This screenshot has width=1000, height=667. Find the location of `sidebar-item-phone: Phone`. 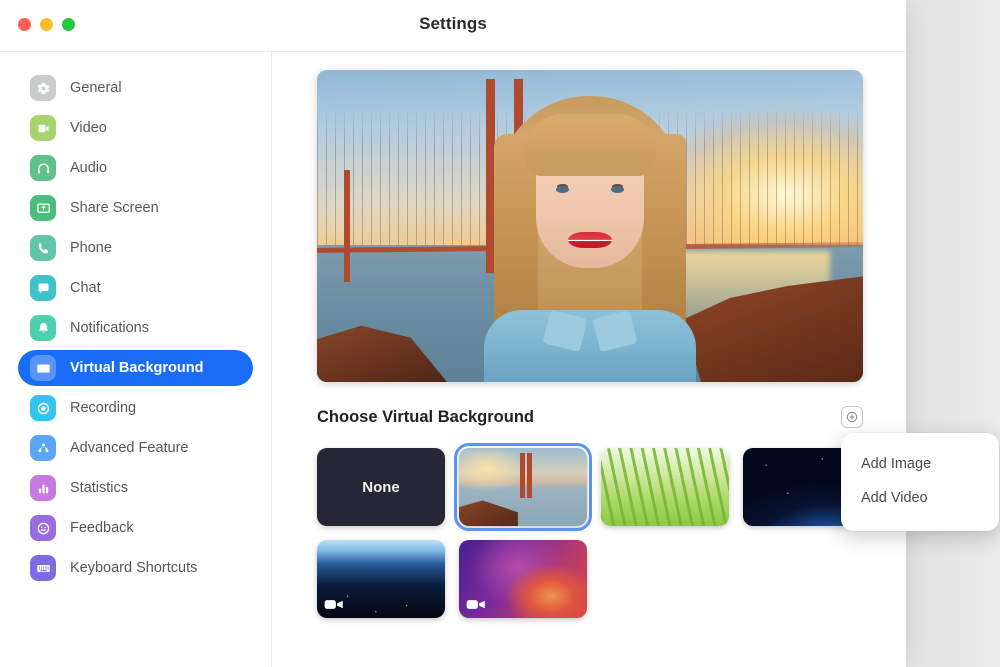

sidebar-item-phone: Phone is located at coordinates (135, 248).